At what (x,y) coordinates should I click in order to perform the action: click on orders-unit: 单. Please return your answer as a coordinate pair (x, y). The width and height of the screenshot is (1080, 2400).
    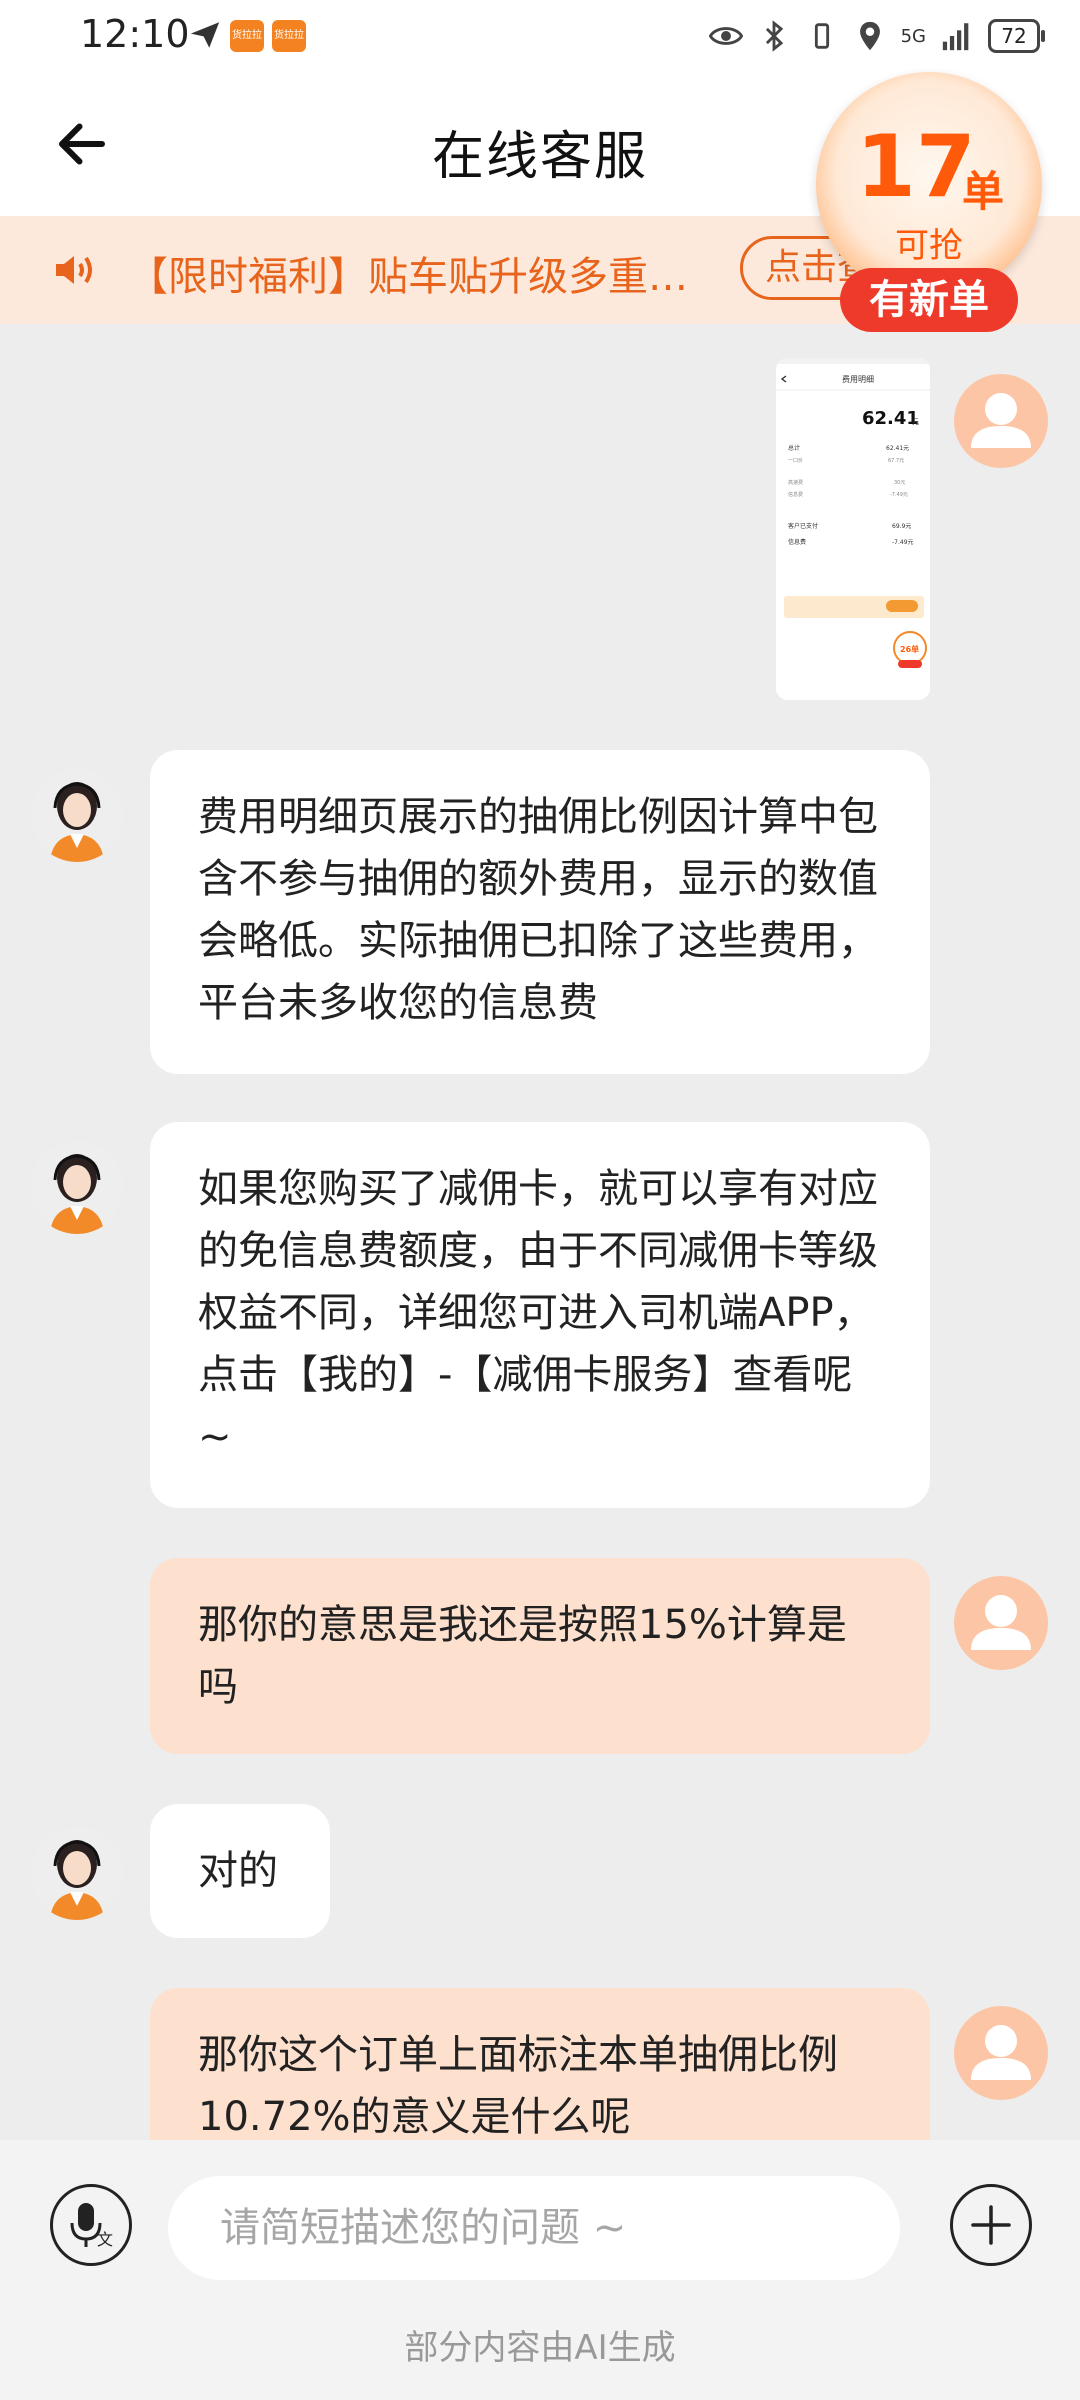
    Looking at the image, I should click on (983, 191).